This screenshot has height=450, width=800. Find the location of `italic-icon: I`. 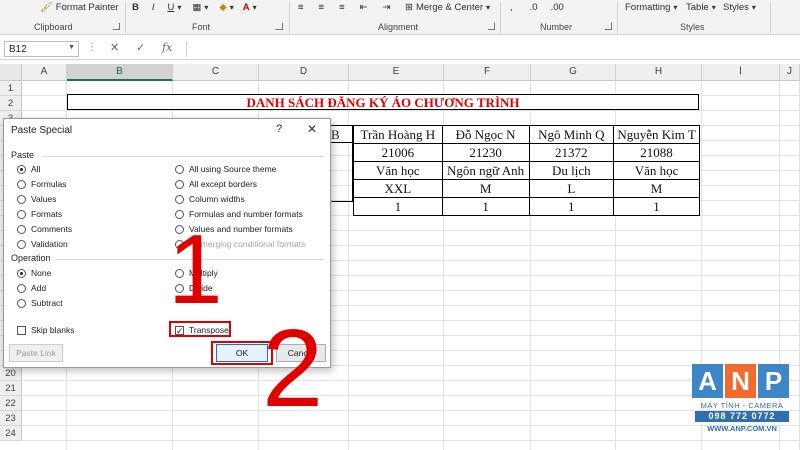

italic-icon: I is located at coordinates (153, 7).